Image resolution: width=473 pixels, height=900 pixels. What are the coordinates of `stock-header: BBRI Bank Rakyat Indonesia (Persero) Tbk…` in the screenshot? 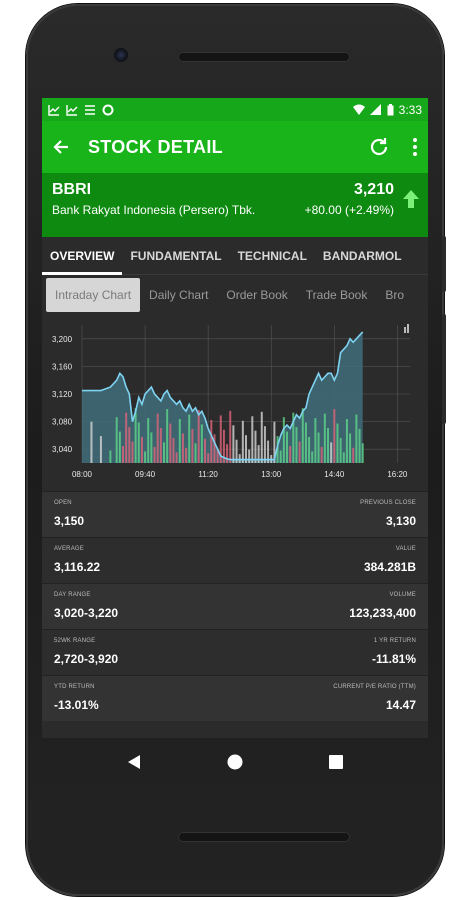 It's located at (235, 205).